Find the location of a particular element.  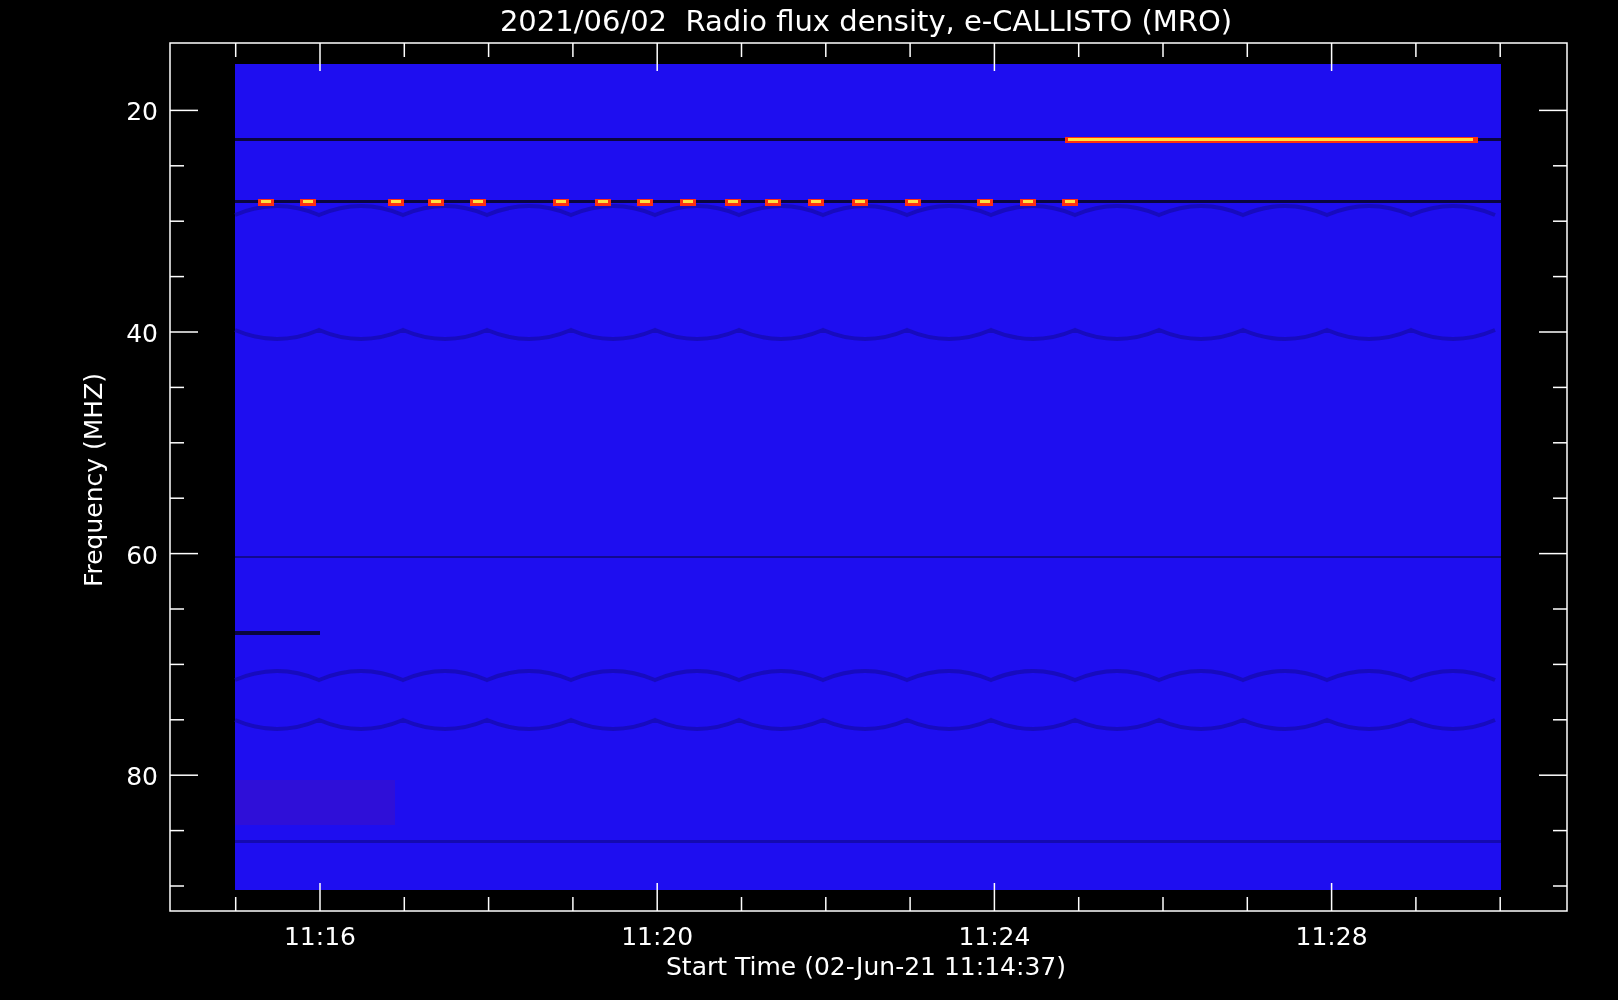

axis-tick-label: 11:16 is located at coordinates (320, 936).